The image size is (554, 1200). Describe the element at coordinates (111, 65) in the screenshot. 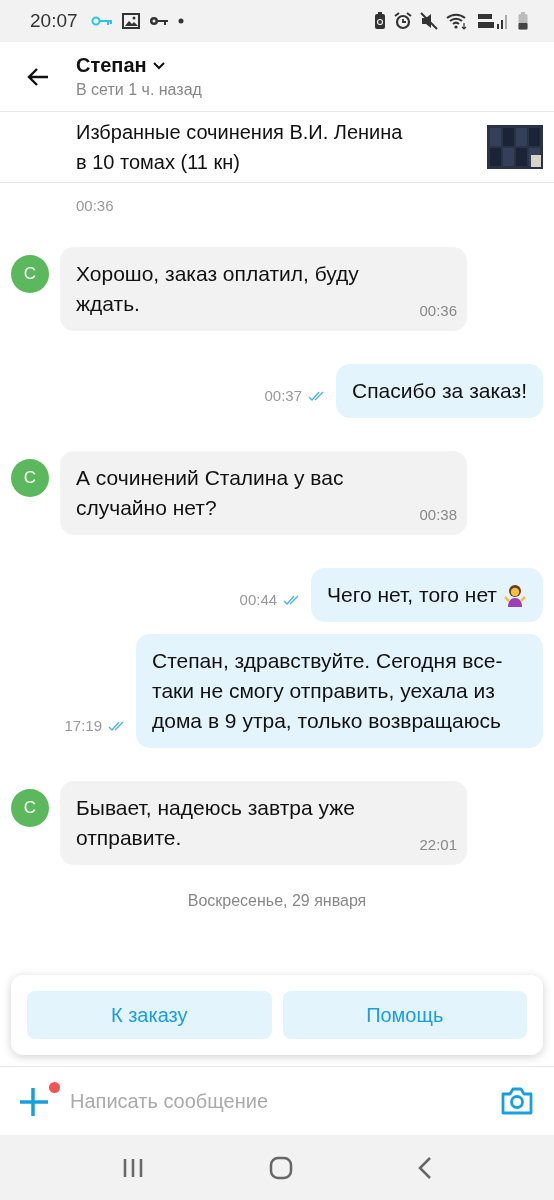

I see `contact-name: Степан` at that location.